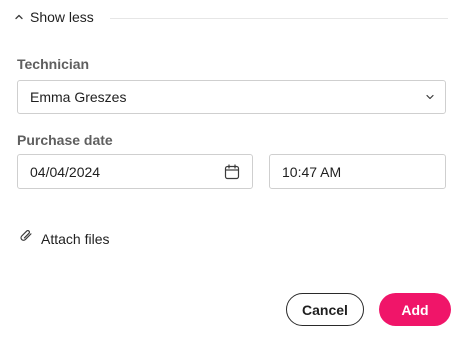 The image size is (468, 339). What do you see at coordinates (26, 238) in the screenshot?
I see `paperclip-icon` at bounding box center [26, 238].